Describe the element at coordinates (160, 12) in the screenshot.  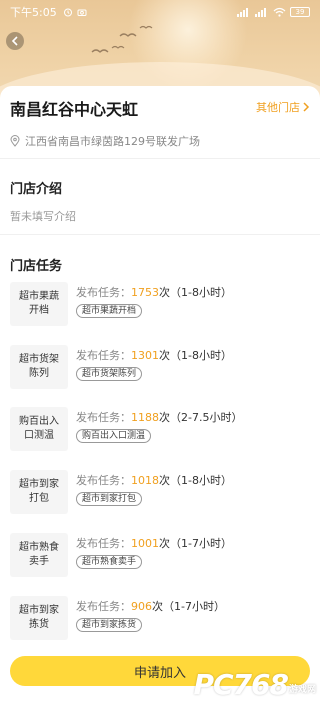
I see `status-bar: 下午5:05 39` at that location.